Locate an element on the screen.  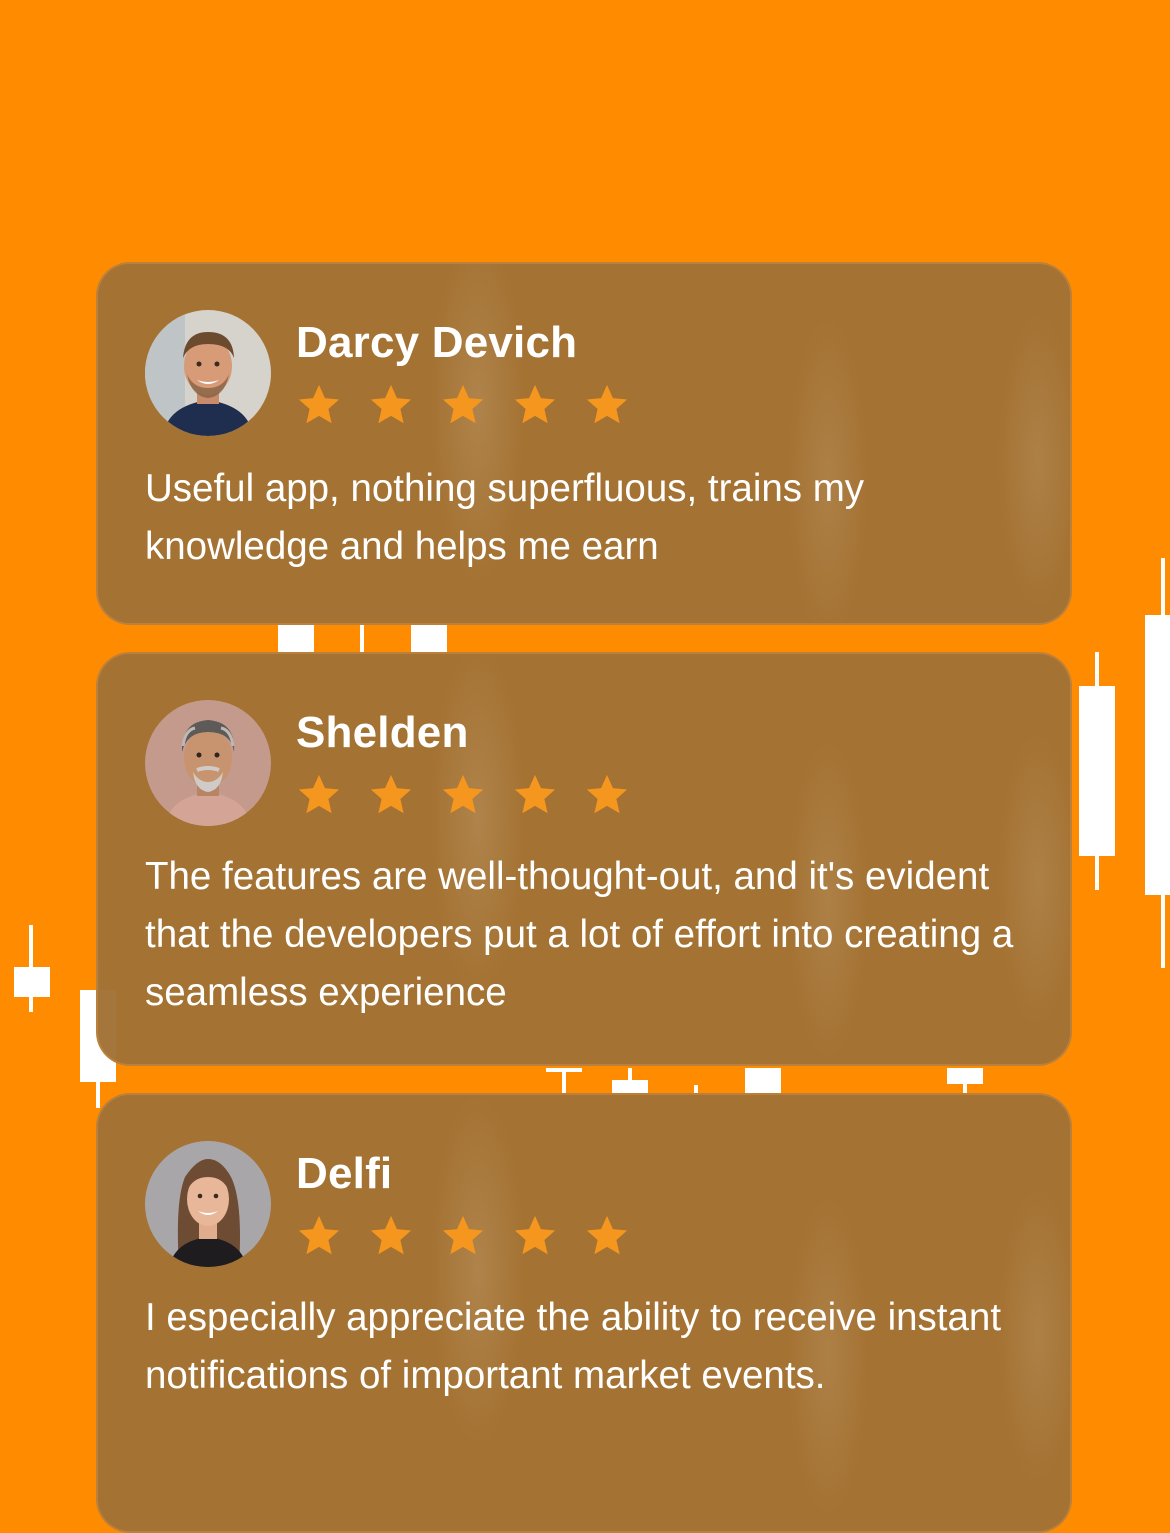
reviewer-name: Delfi is located at coordinates (344, 1173).